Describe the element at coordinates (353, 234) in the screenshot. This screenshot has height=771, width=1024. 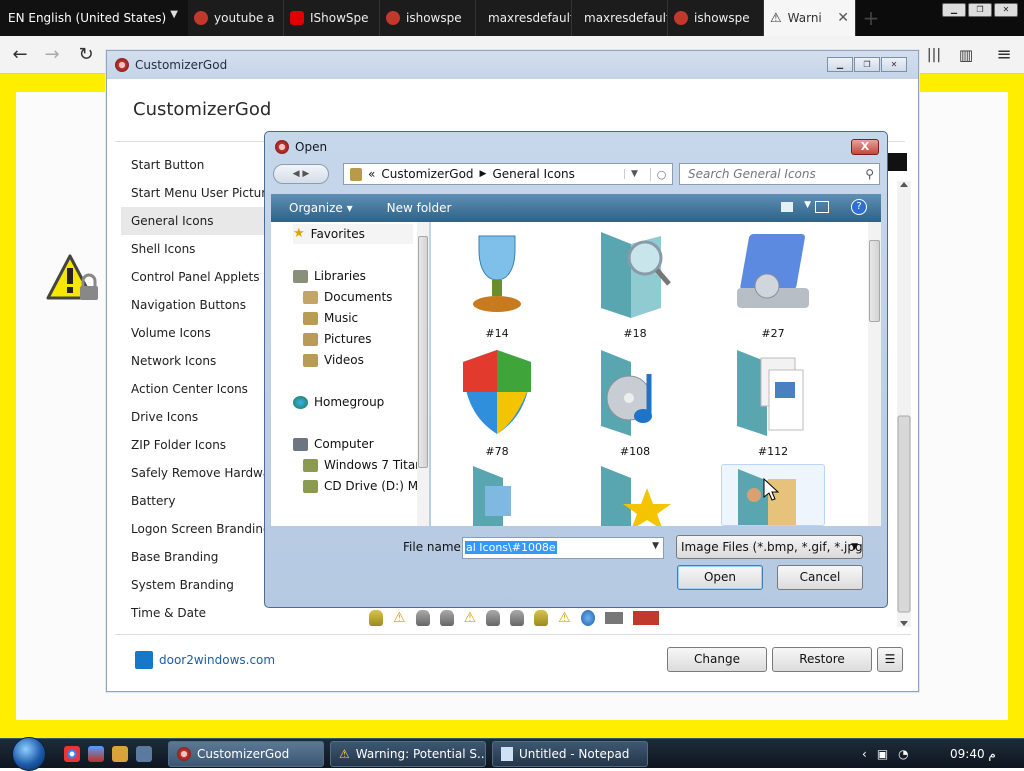
I see `nav-favorites: ★ Favorites` at that location.